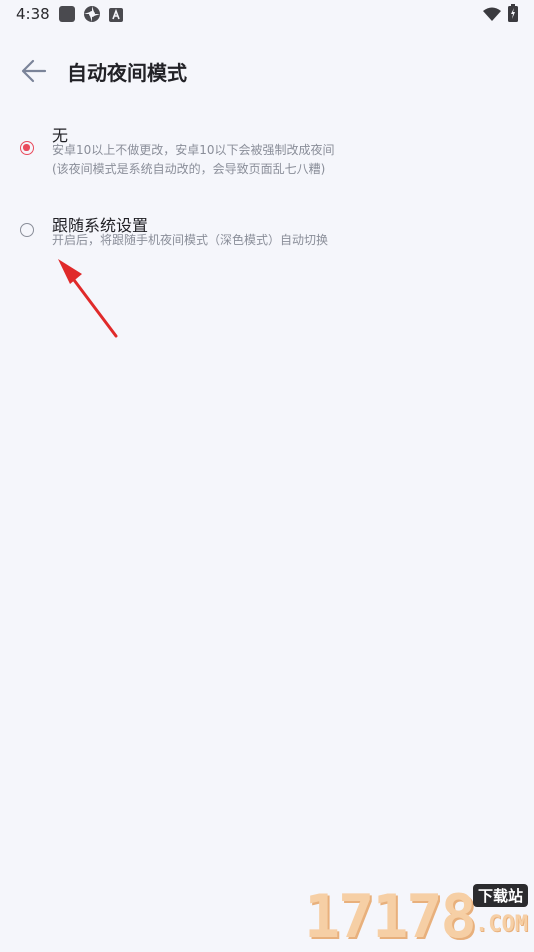  Describe the element at coordinates (500, 895) in the screenshot. I see `watermark-badge: 下载站` at that location.